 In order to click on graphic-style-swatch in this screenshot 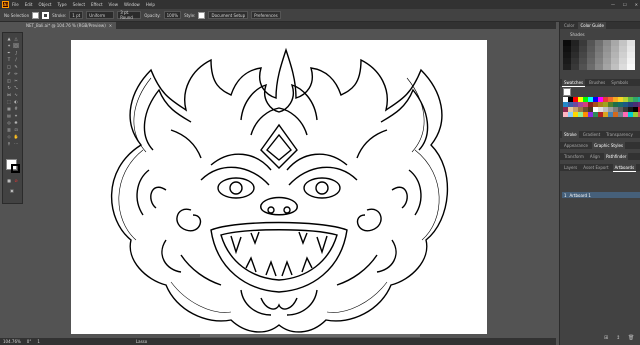, I will do `click(202, 15)`.